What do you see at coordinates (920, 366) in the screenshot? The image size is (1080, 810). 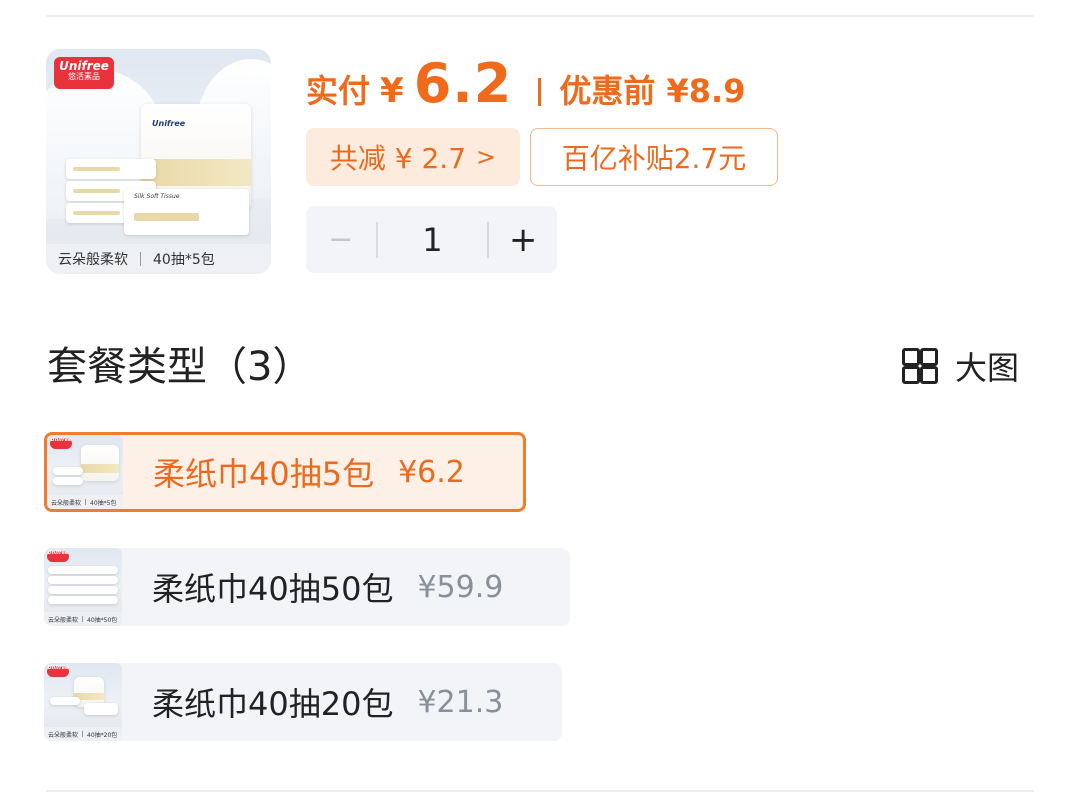 I see `grid-icon` at bounding box center [920, 366].